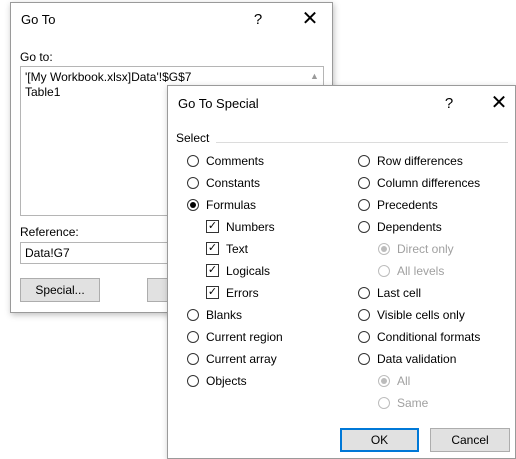  I want to click on option-label: Last cell, so click(399, 293).